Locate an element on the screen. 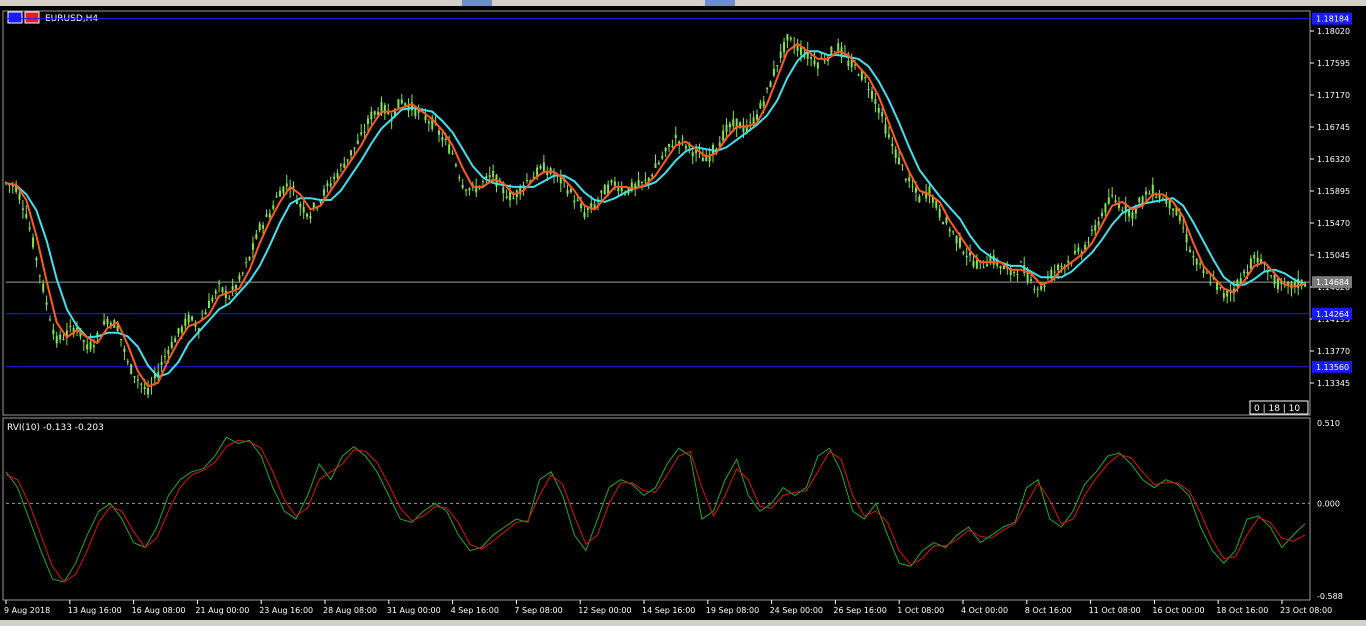 The image size is (1366, 626). price-tick-label: 1.16320 is located at coordinates (1333, 159).